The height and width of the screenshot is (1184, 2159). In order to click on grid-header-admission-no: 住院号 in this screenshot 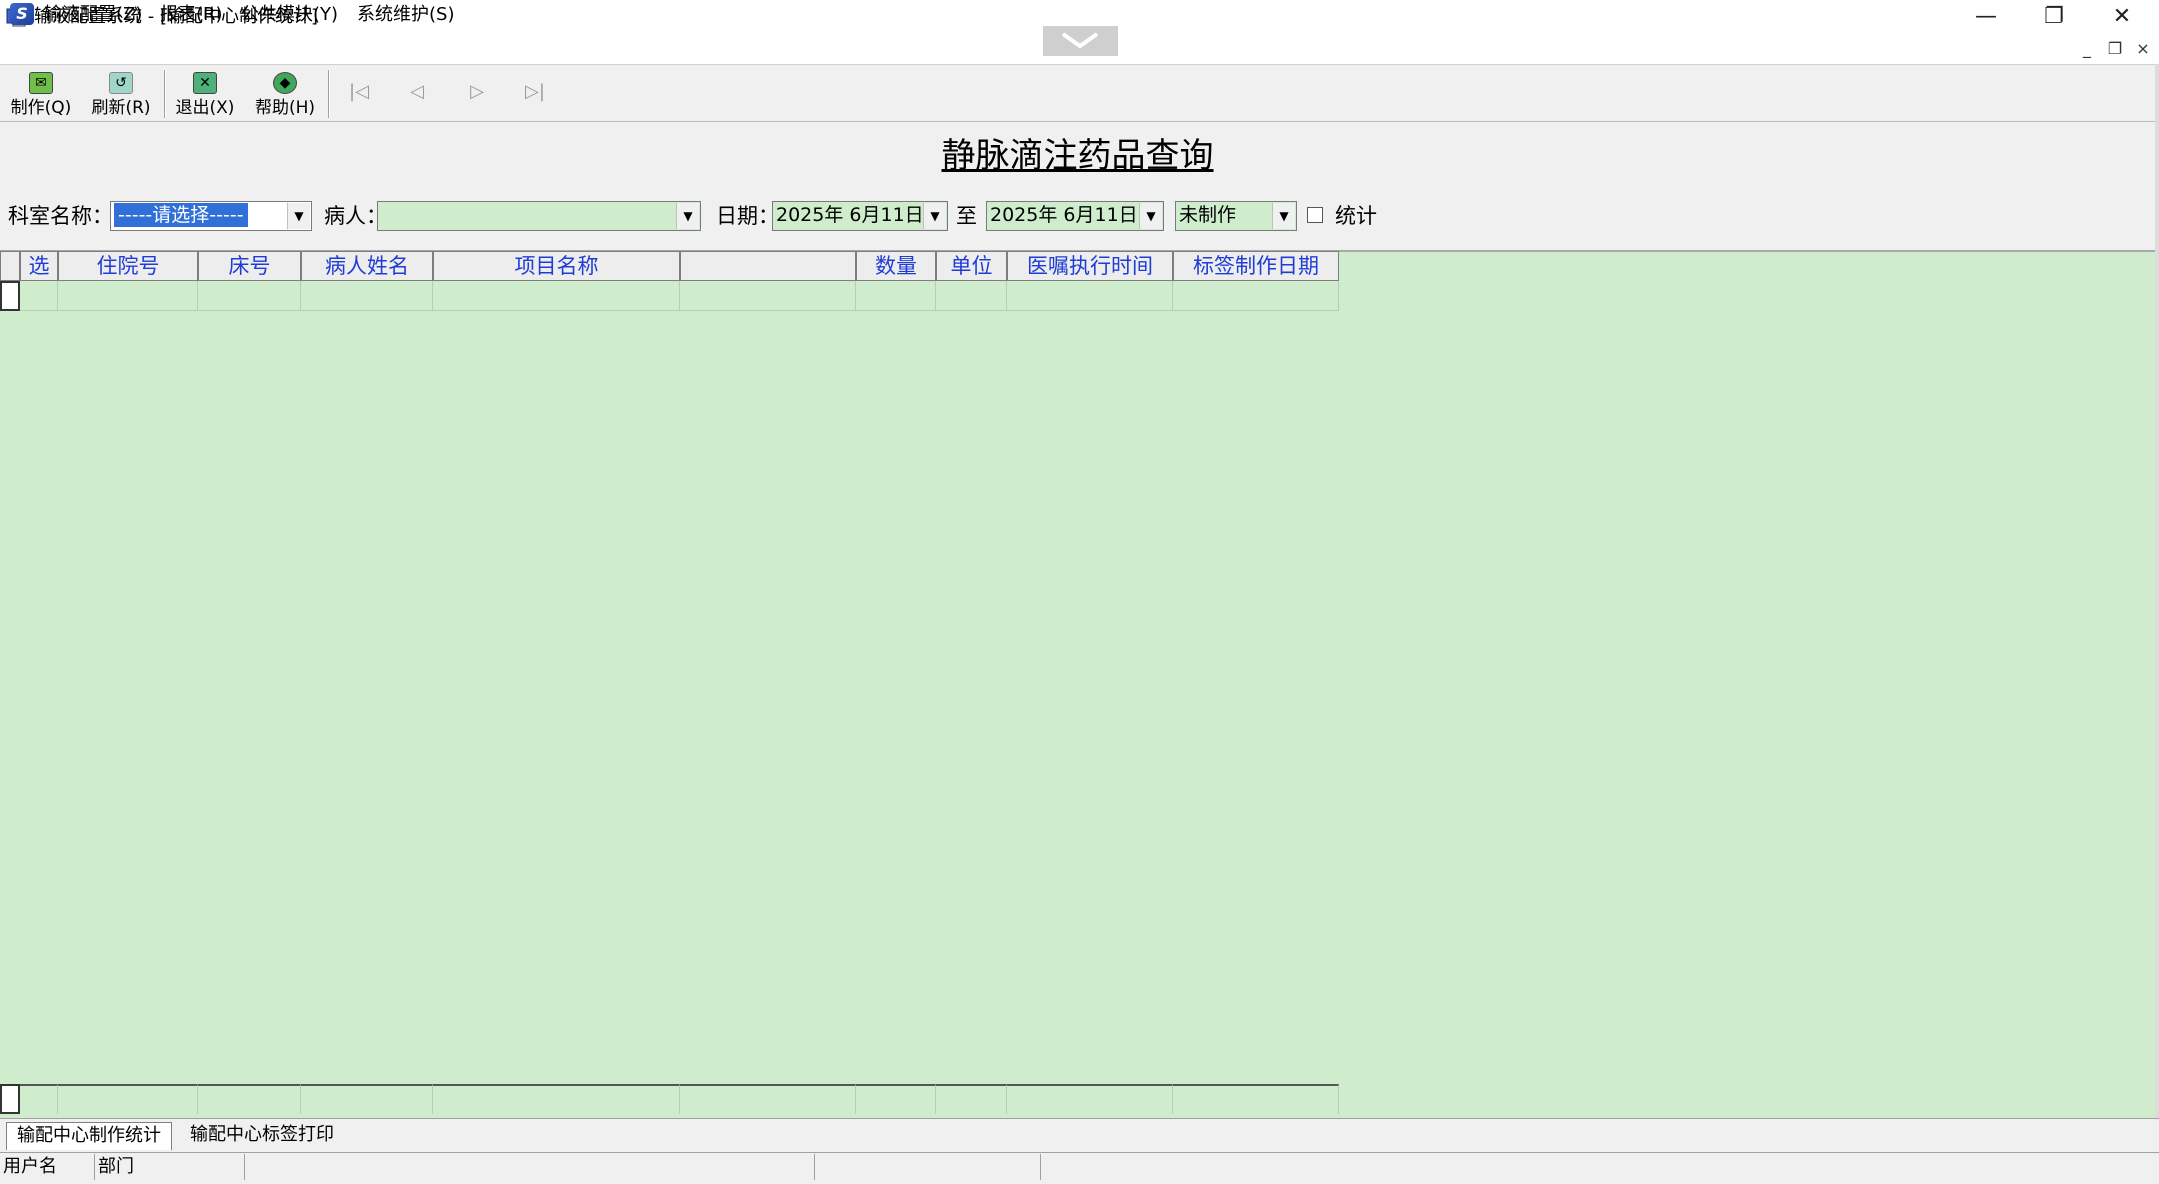, I will do `click(128, 266)`.